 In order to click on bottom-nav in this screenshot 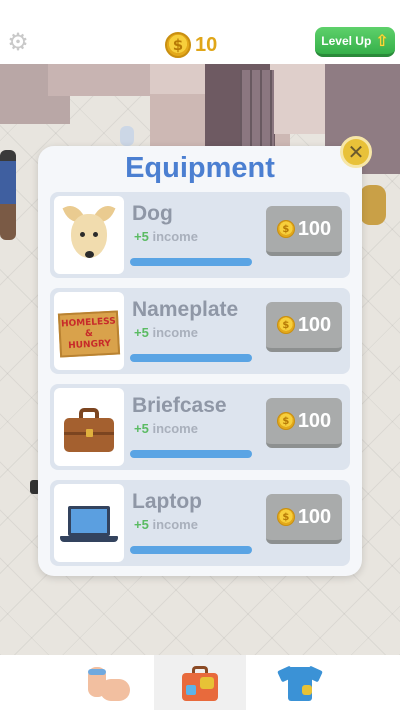, I will do `click(200, 682)`.